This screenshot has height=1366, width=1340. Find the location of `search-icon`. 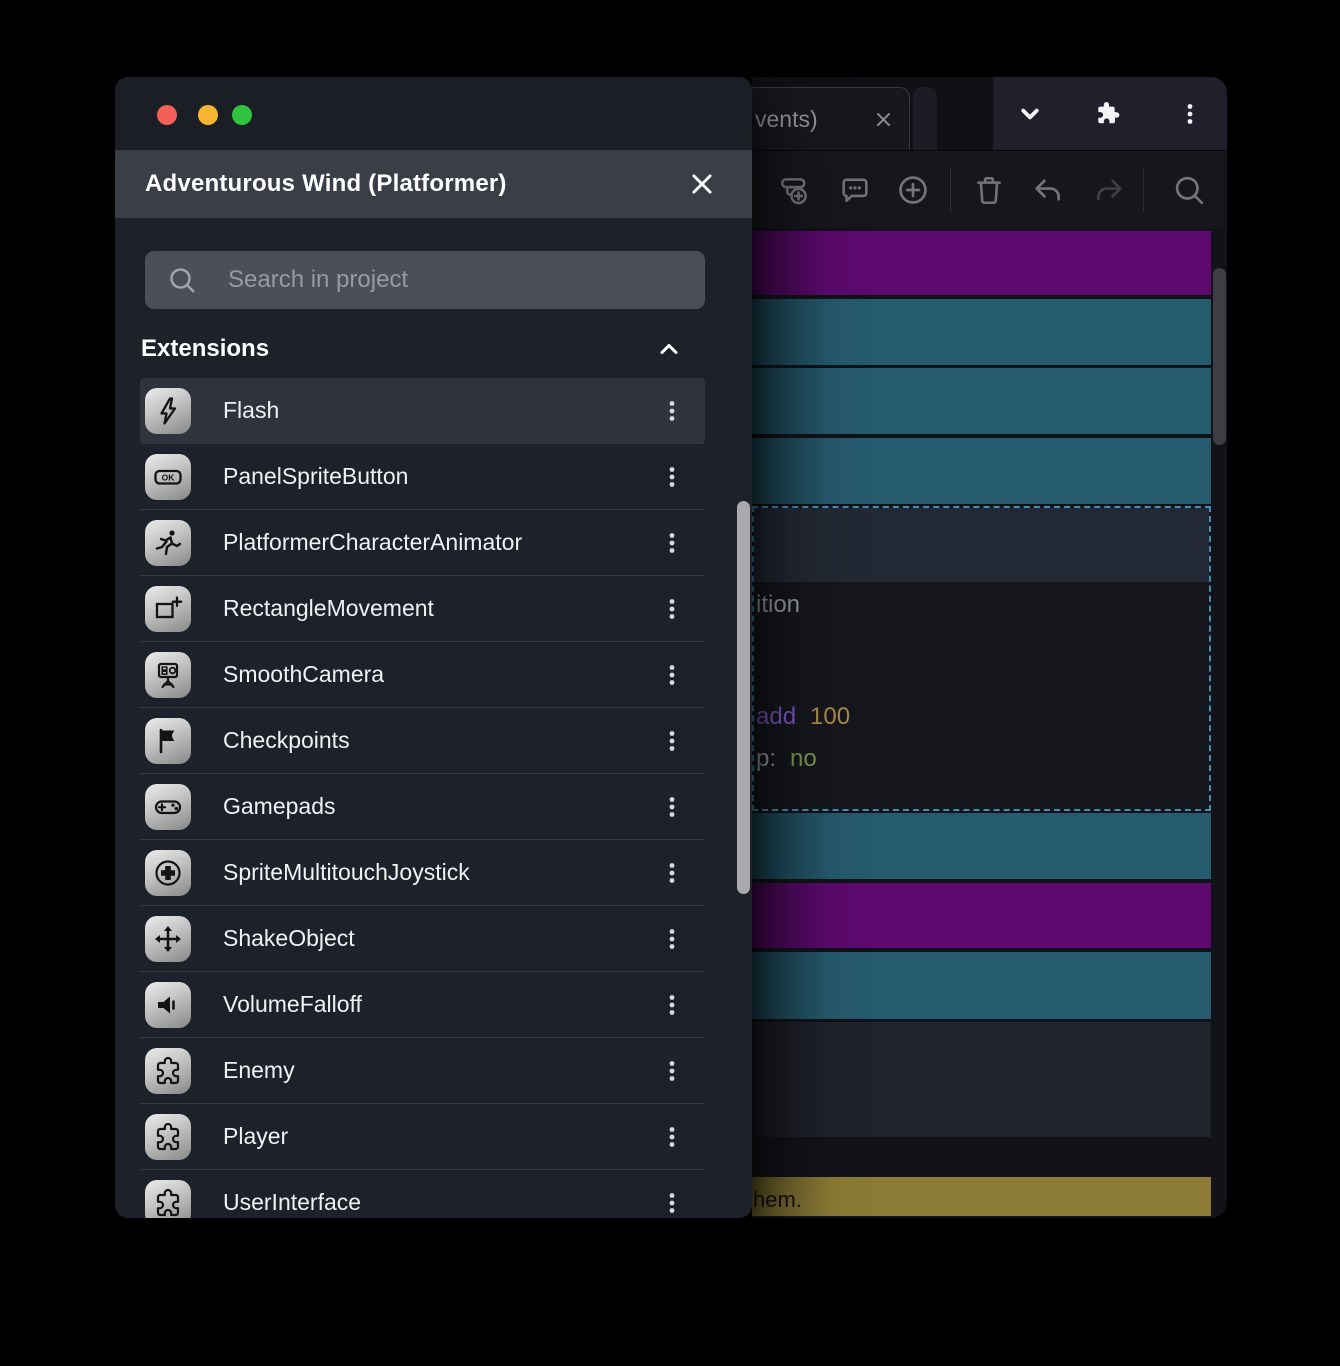

search-icon is located at coordinates (1189, 190).